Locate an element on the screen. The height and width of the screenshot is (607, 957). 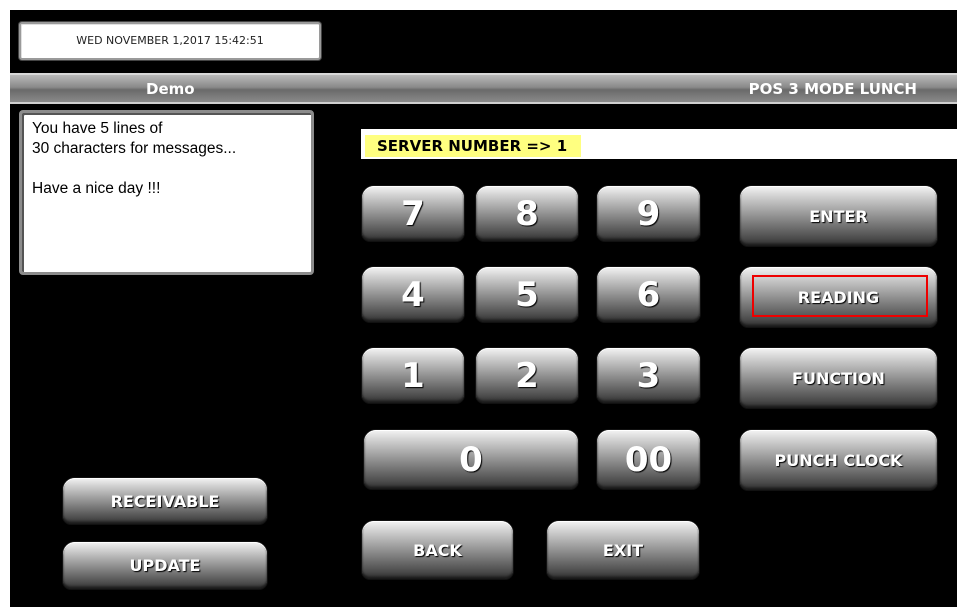
back-button: BACK is located at coordinates (437, 550).